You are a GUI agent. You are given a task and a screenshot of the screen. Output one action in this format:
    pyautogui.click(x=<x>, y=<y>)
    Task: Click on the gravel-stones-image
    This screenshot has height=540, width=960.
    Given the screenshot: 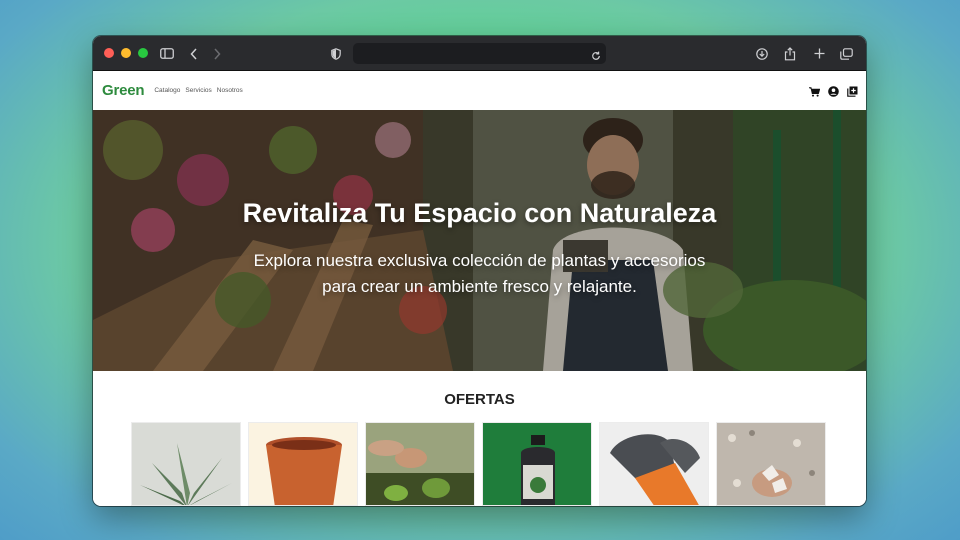 What is the action you would take?
    pyautogui.click(x=771, y=464)
    